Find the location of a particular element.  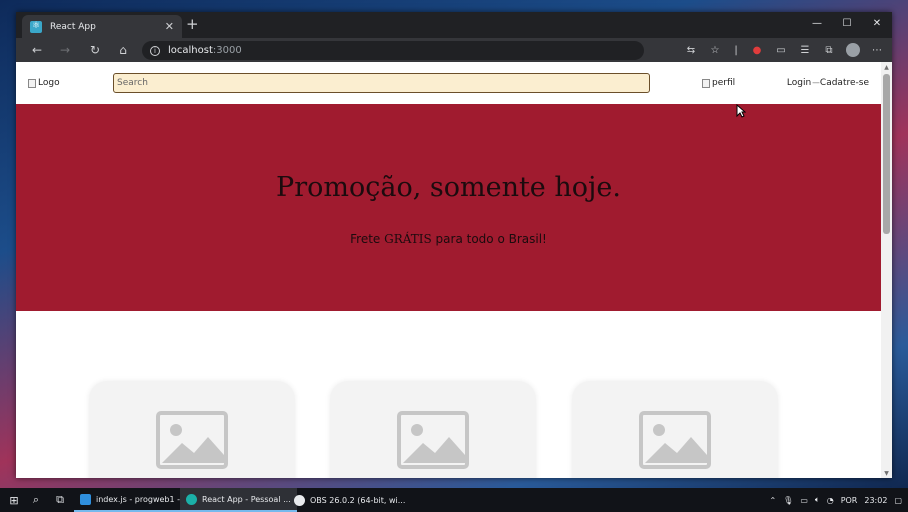

home-icon: ⌂ is located at coordinates (123, 50).